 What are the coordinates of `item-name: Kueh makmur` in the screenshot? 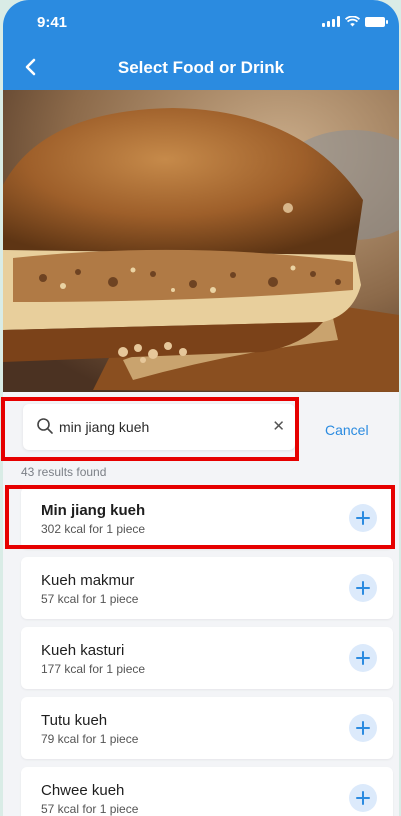 It's located at (88, 580).